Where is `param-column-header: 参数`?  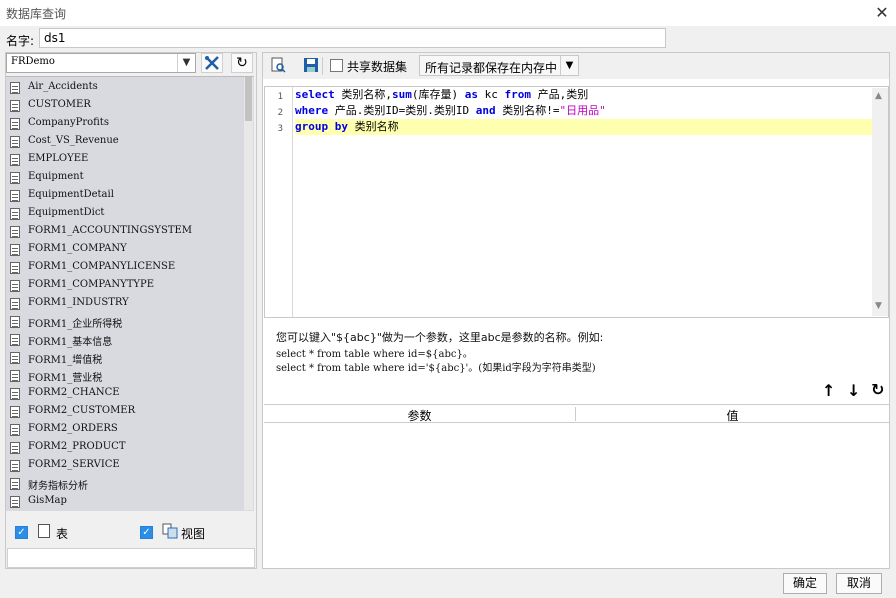
param-column-header: 参数 is located at coordinates (419, 415).